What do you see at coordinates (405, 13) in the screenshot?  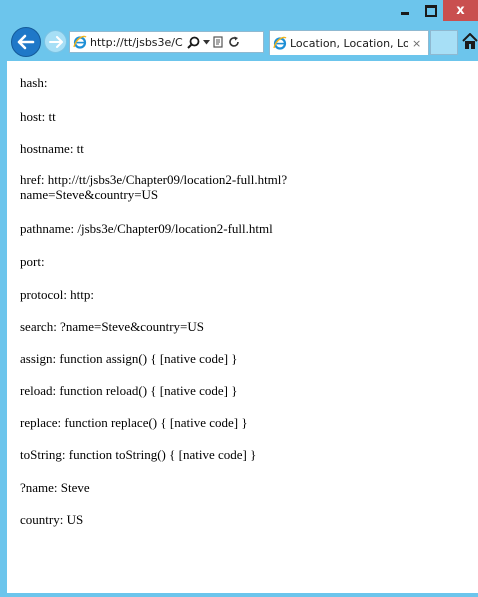 I see `minimize-icon` at bounding box center [405, 13].